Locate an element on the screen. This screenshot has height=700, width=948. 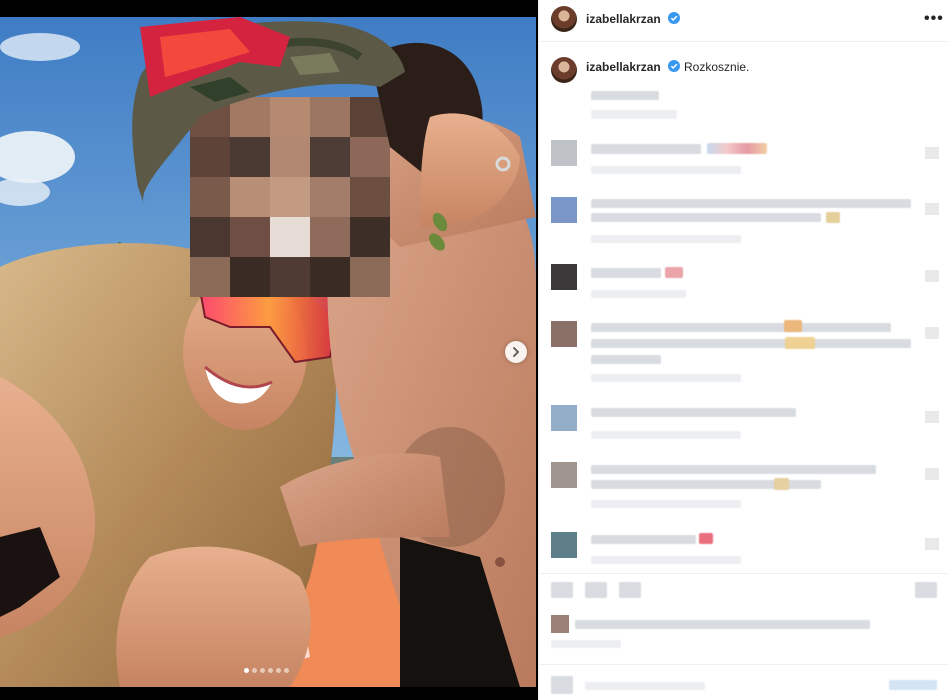
caption-username: izabellakrzan is located at coordinates (623, 67).